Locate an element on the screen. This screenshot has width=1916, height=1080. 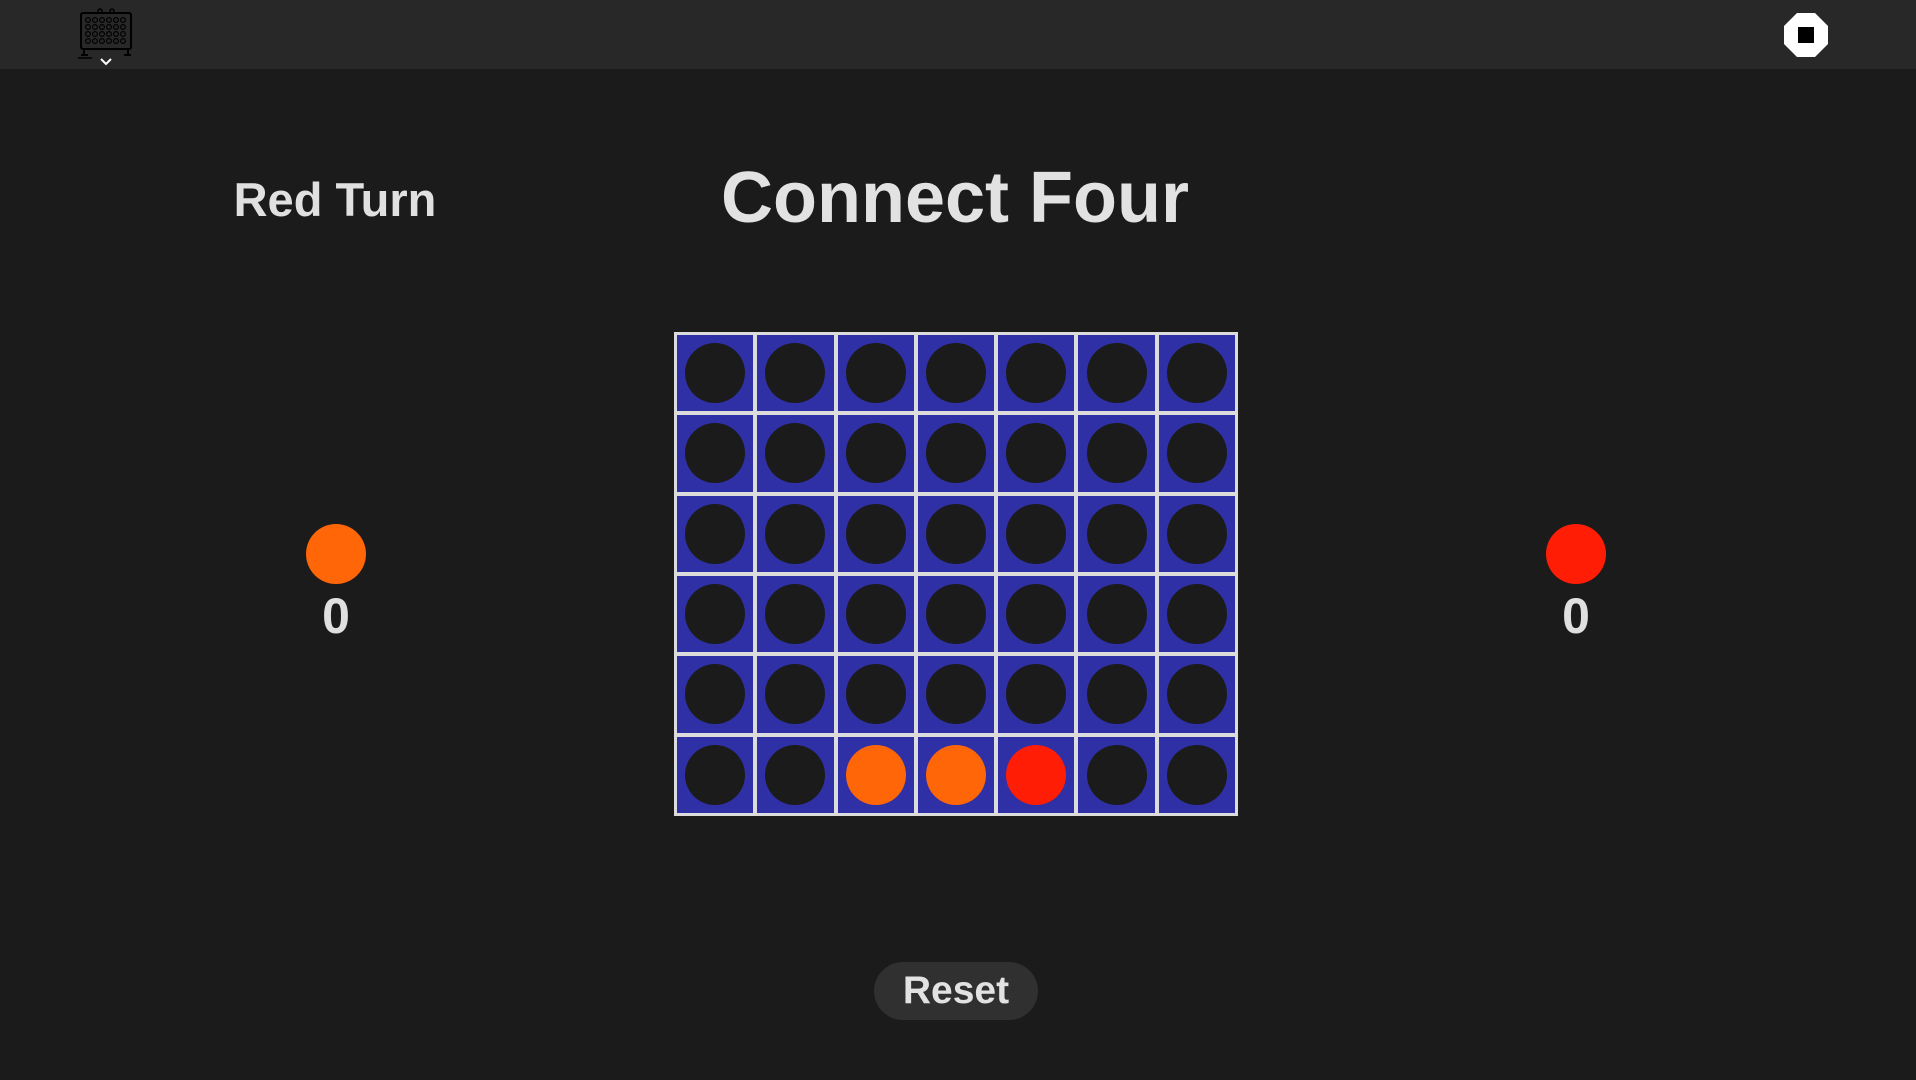
reset-button: Reset is located at coordinates (956, 991).